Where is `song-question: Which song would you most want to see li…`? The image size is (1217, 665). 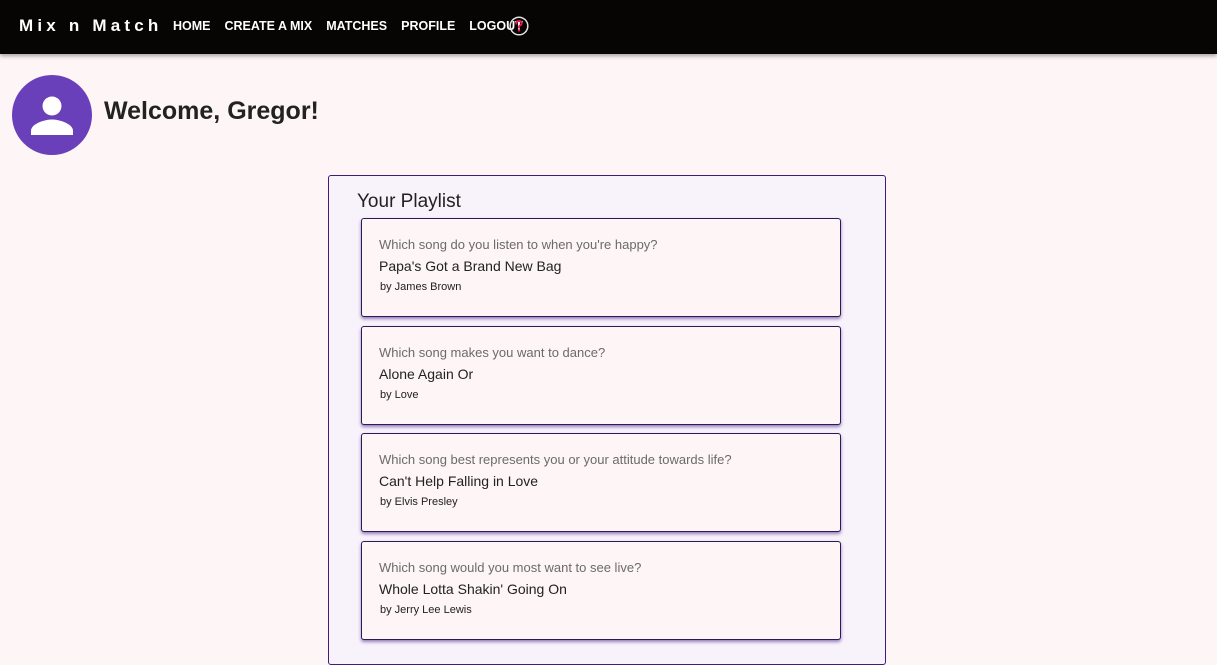
song-question: Which song would you most want to see li… is located at coordinates (510, 567).